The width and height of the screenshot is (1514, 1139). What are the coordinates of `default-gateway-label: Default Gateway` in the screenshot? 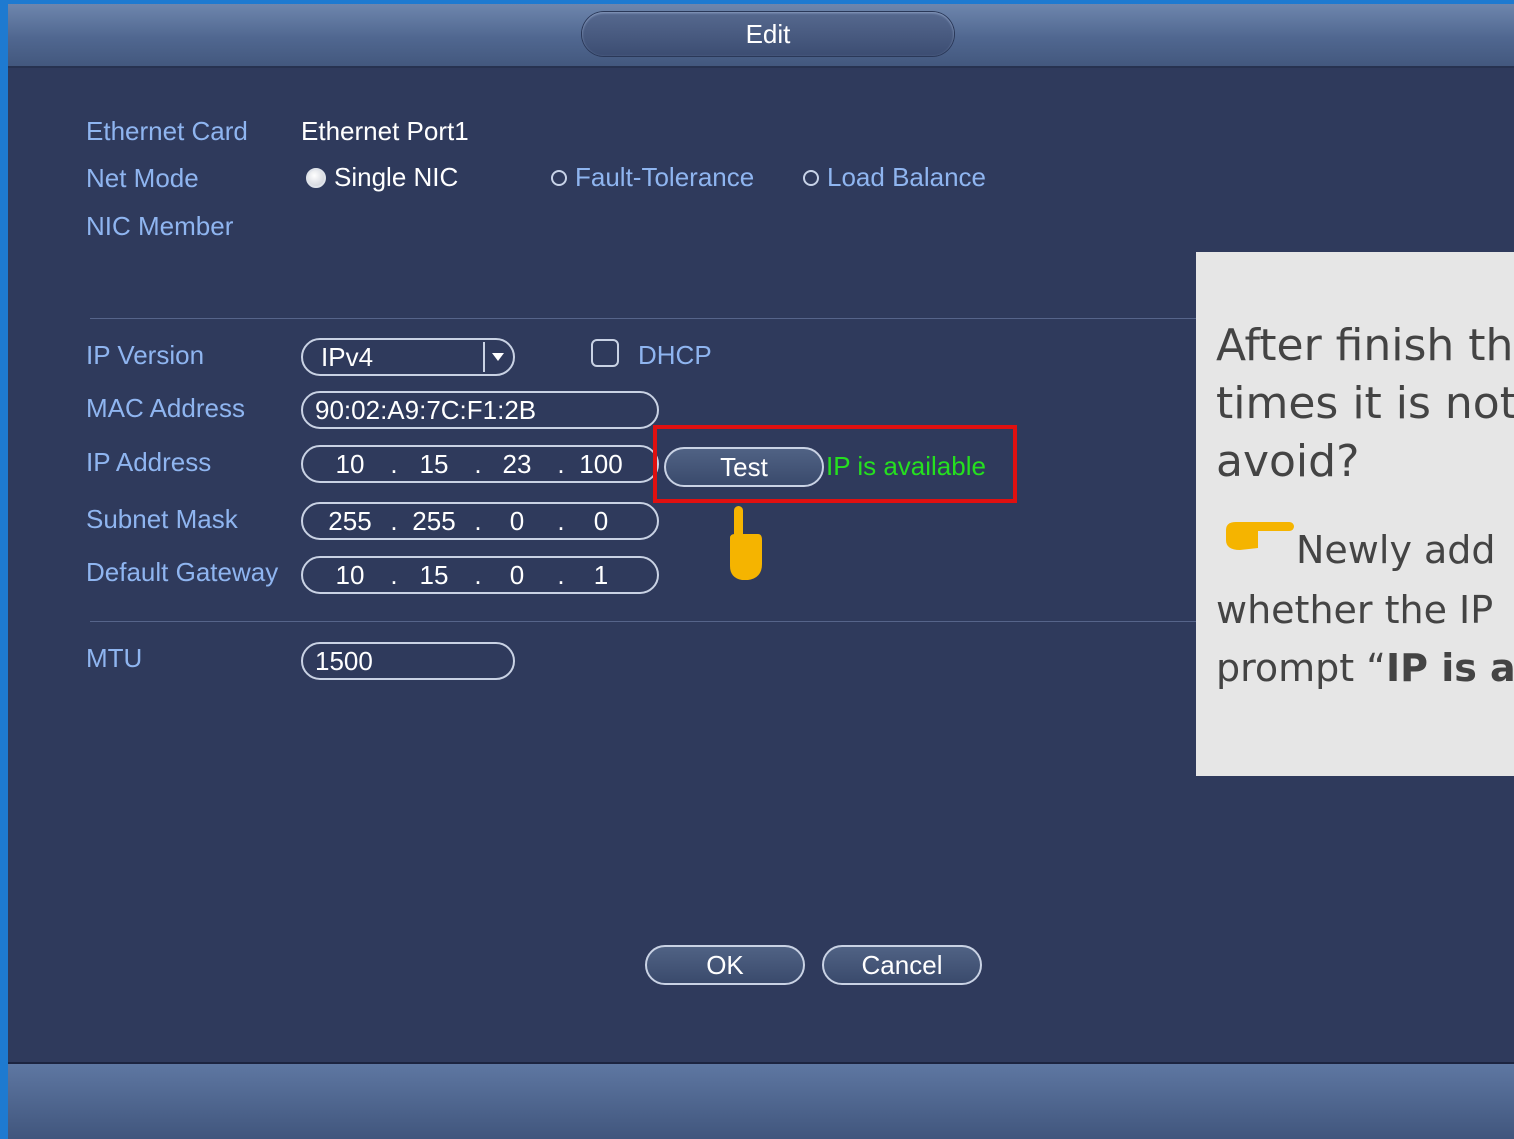 It's located at (182, 572).